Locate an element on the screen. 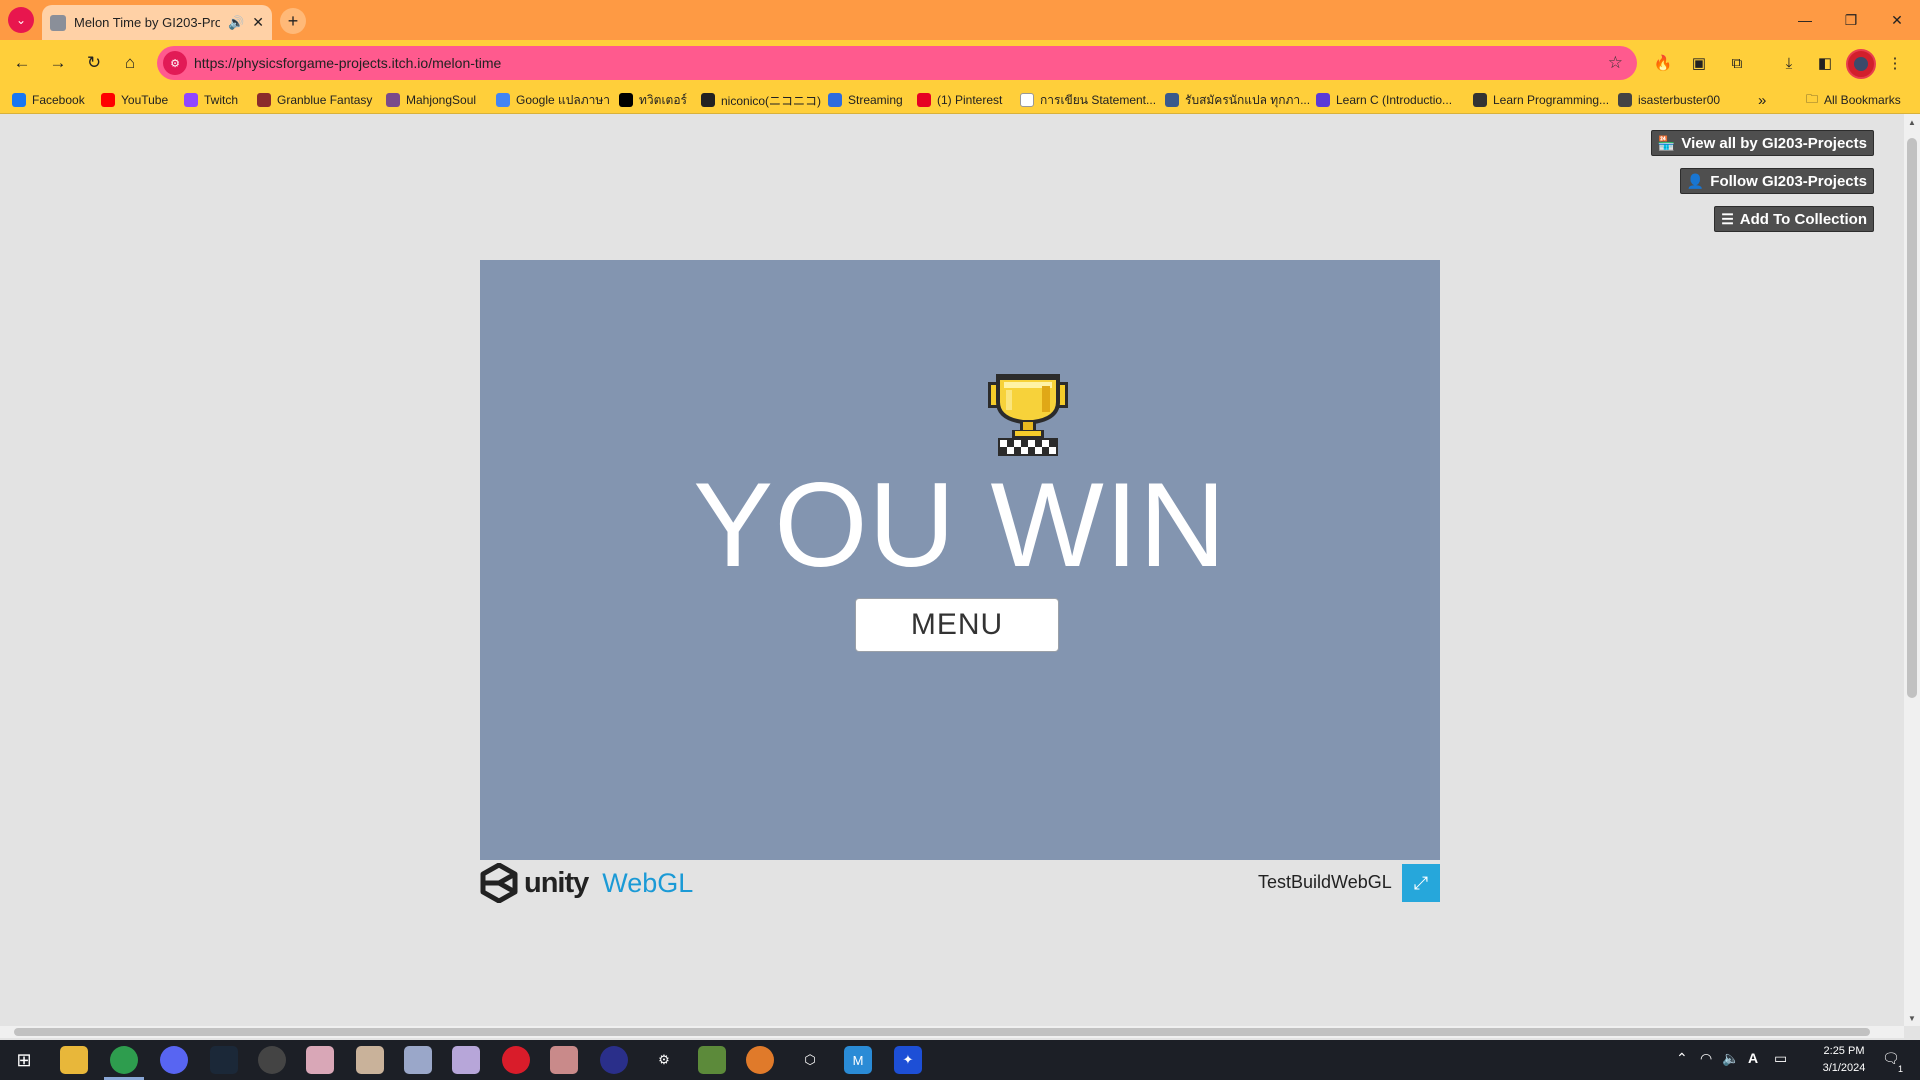 The width and height of the screenshot is (1920, 1080). tab-close-icon: ✕ is located at coordinates (258, 22).